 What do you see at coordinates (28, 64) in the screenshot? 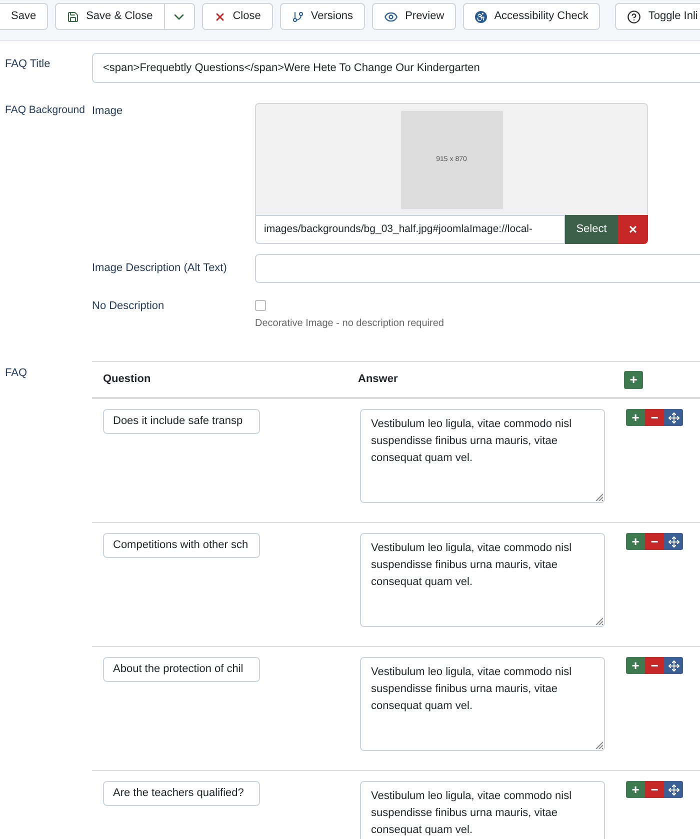
I see `field-label: FAQ Title` at bounding box center [28, 64].